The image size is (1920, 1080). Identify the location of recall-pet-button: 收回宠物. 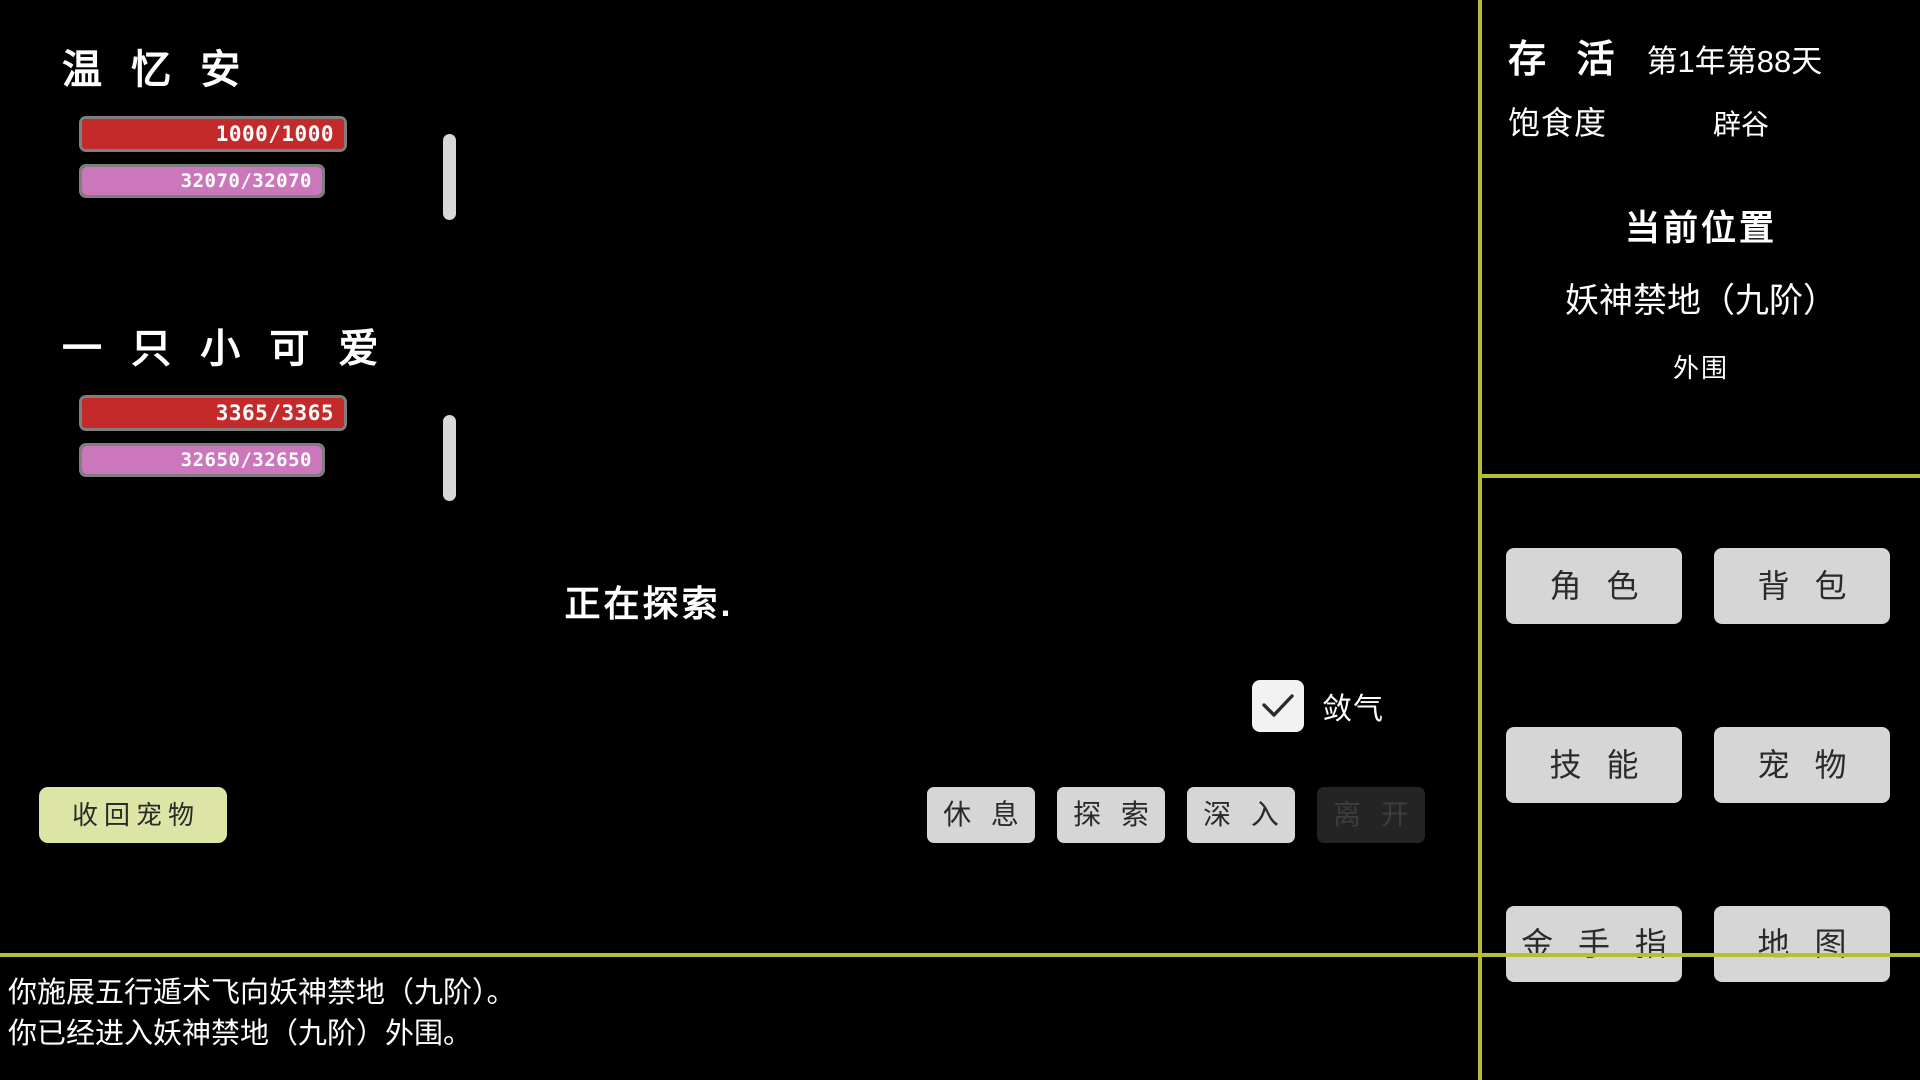
(133, 815).